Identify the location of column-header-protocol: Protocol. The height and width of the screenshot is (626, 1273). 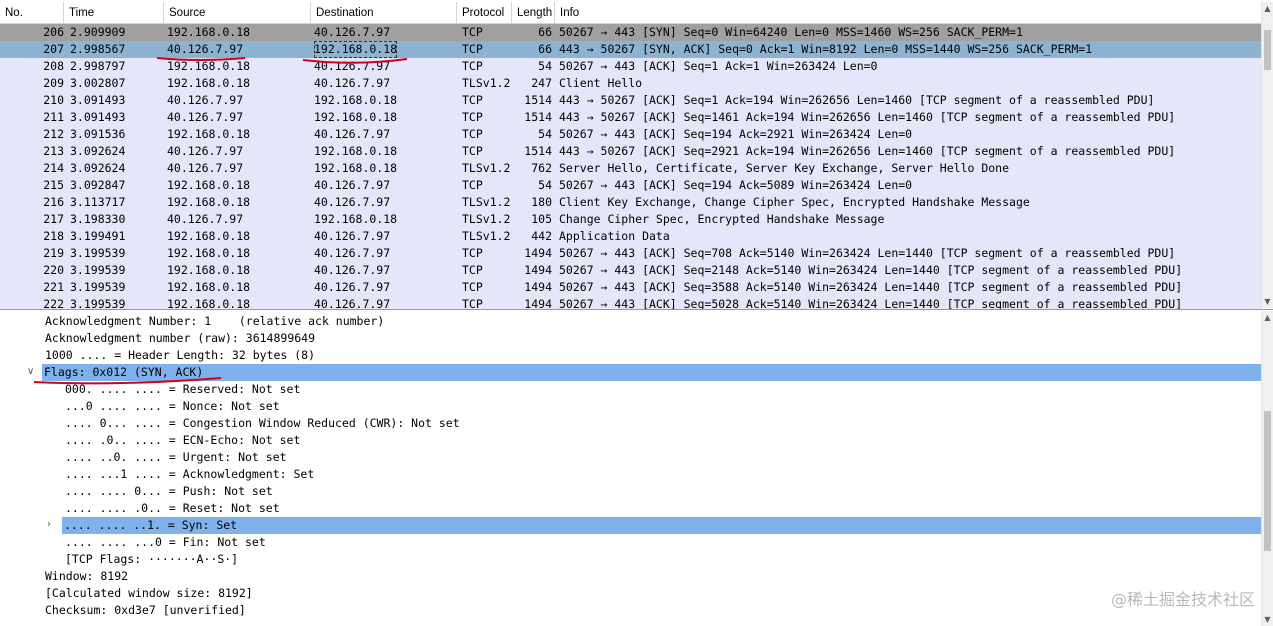
(484, 12).